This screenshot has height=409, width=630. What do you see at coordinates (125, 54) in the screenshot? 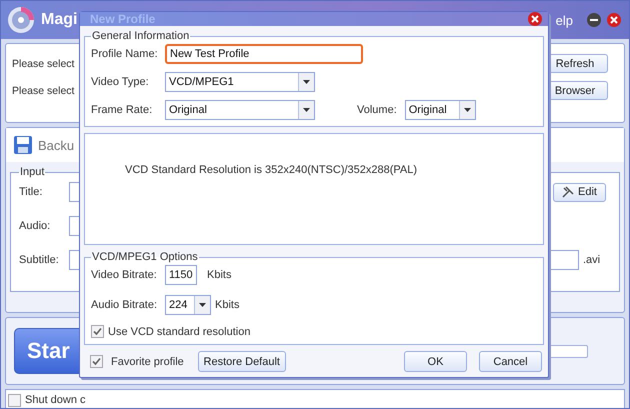
I see `field-label: Profile Name:` at bounding box center [125, 54].